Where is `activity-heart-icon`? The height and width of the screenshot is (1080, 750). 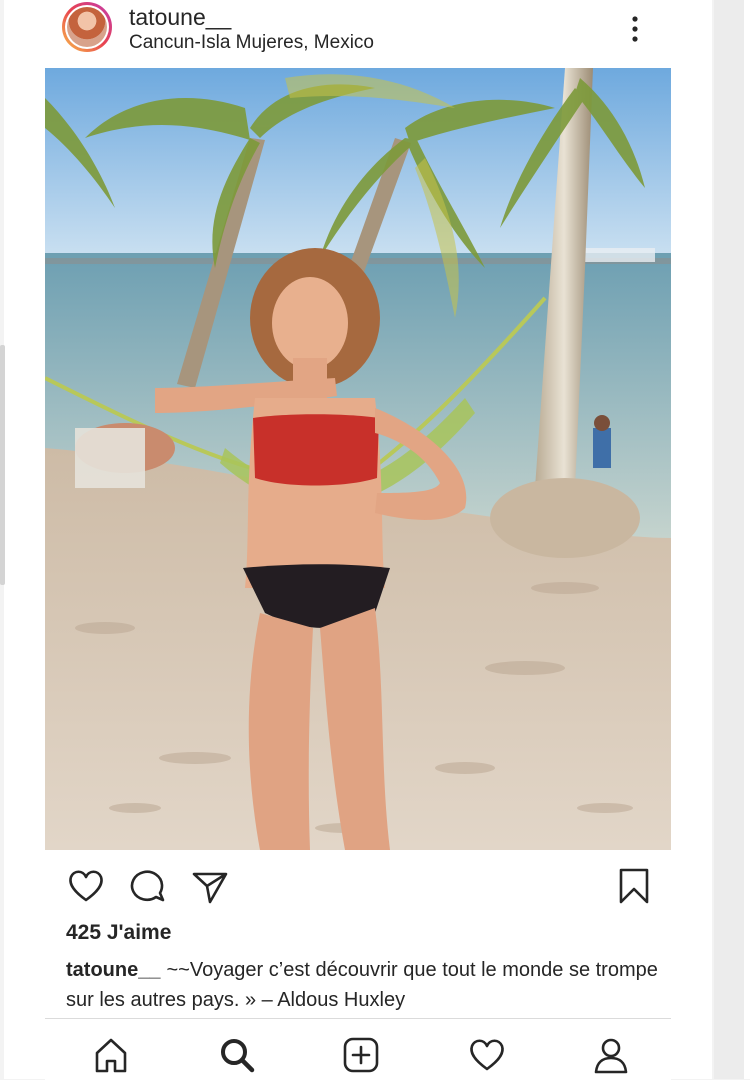
activity-heart-icon is located at coordinates (487, 1055).